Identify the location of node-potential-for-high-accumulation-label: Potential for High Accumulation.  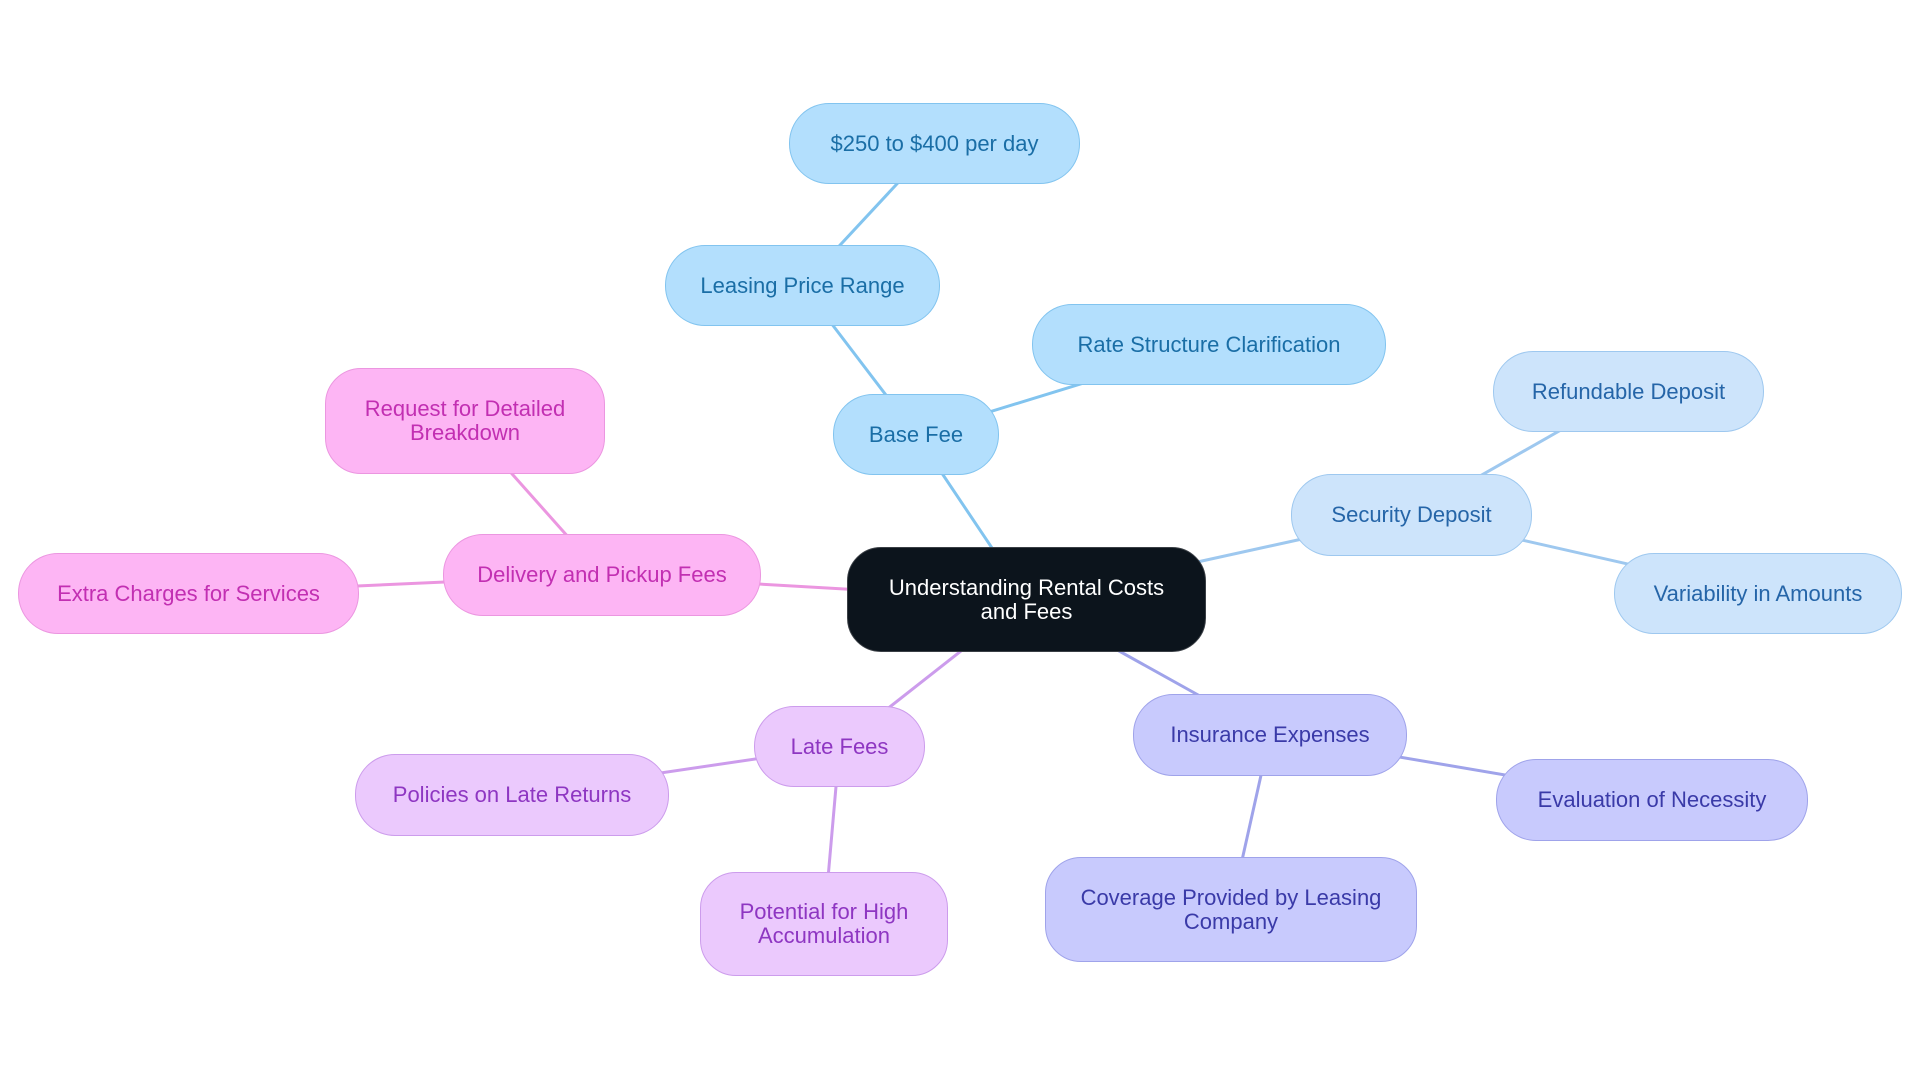
(824, 923).